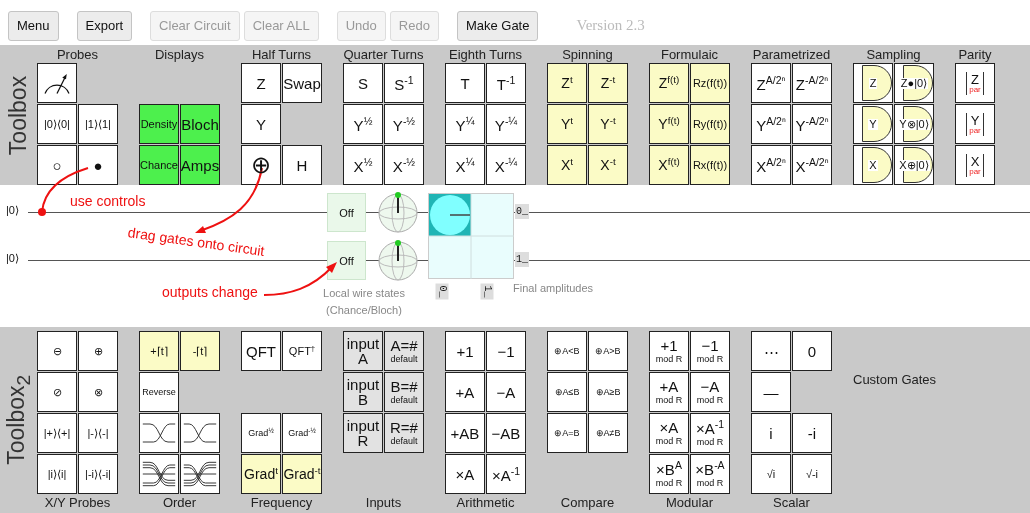  Describe the element at coordinates (159, 124) in the screenshot. I see `gate-tile: Density` at that location.